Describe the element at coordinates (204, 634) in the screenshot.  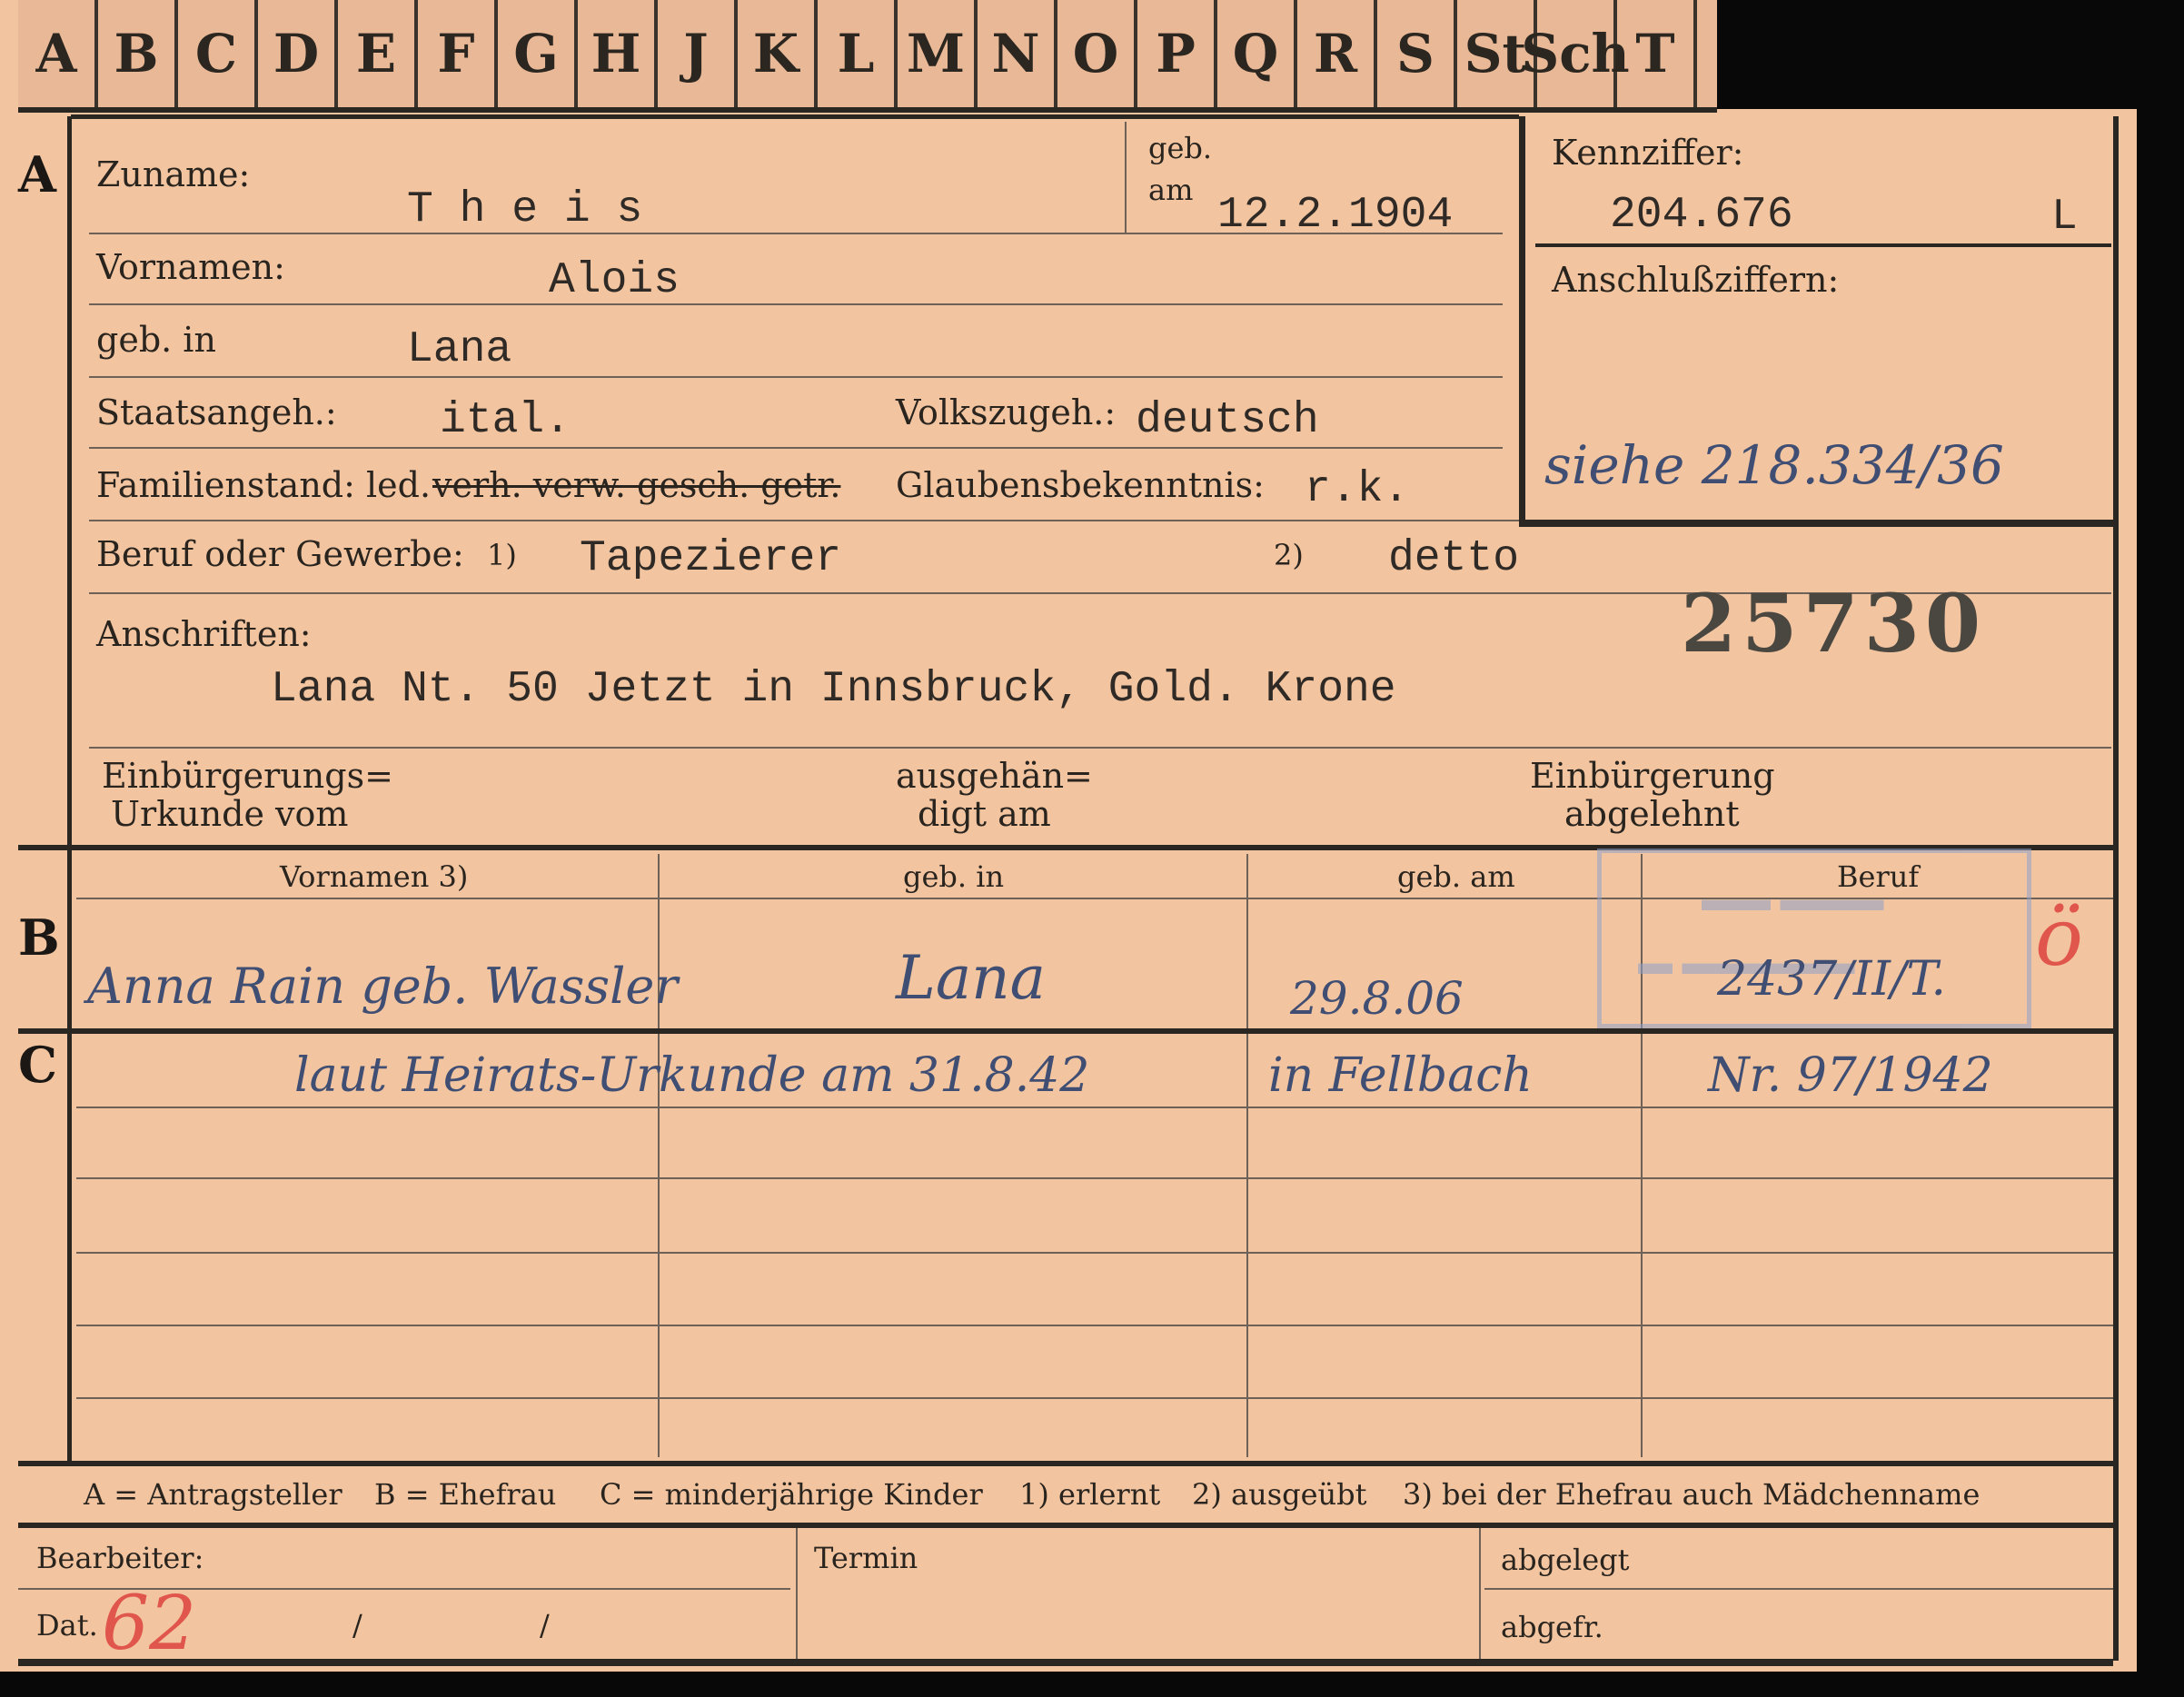
I see `addresses-label: Anschriften:` at that location.